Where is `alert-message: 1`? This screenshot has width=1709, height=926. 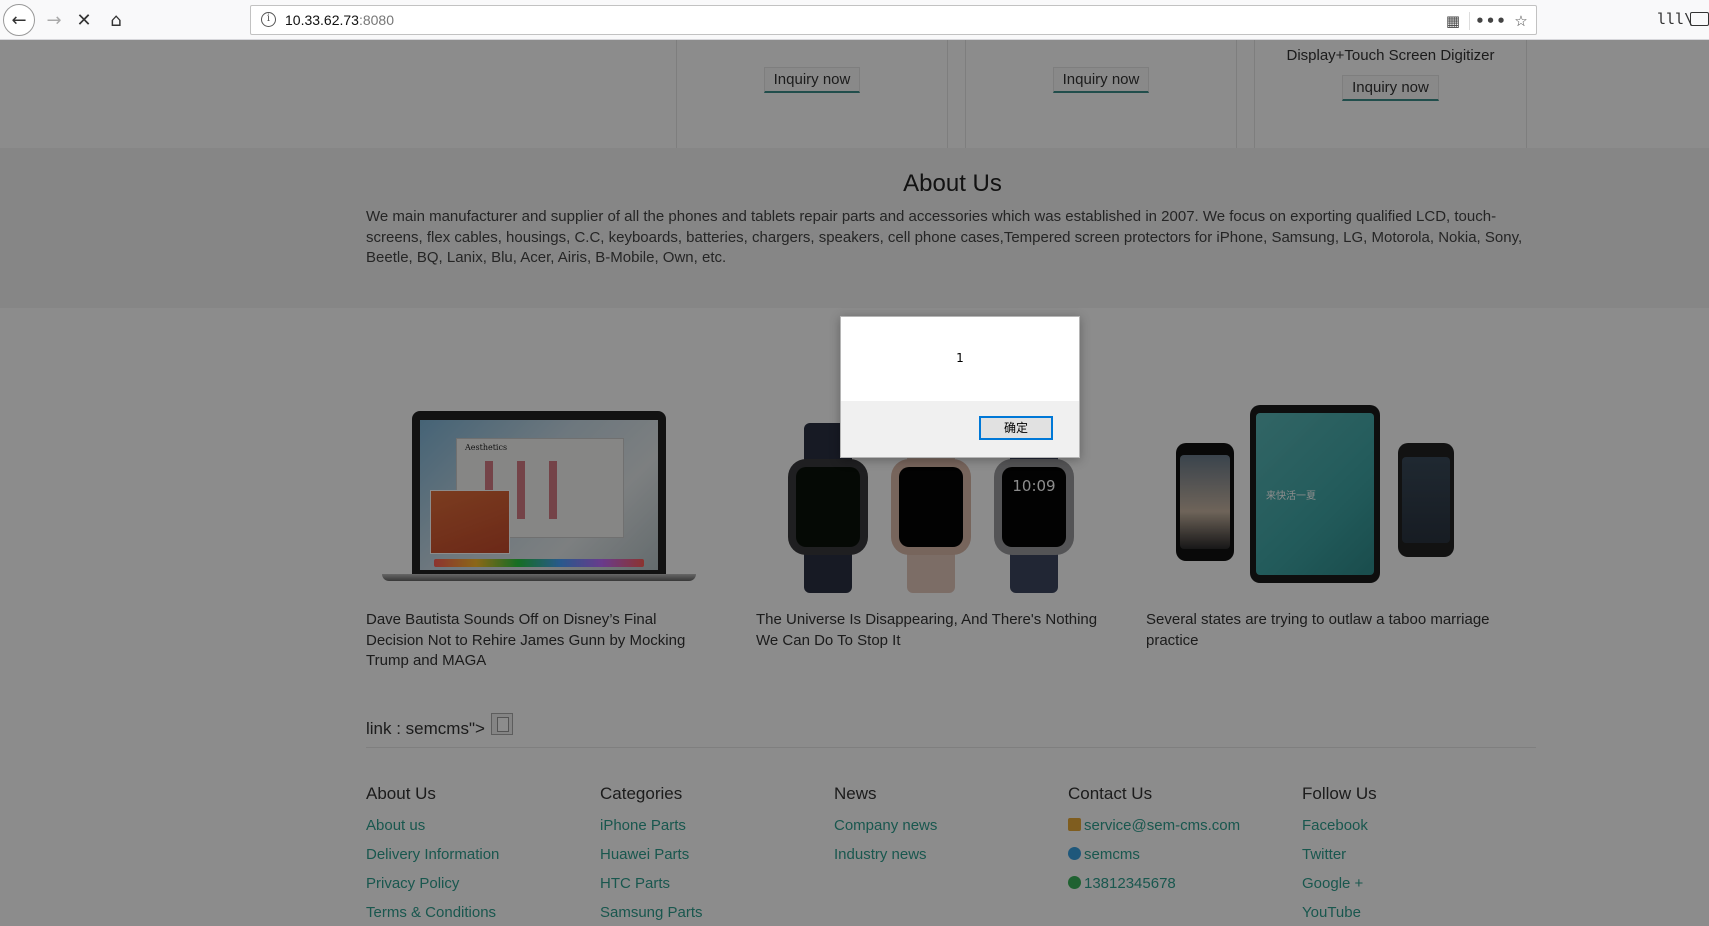 alert-message: 1 is located at coordinates (960, 358).